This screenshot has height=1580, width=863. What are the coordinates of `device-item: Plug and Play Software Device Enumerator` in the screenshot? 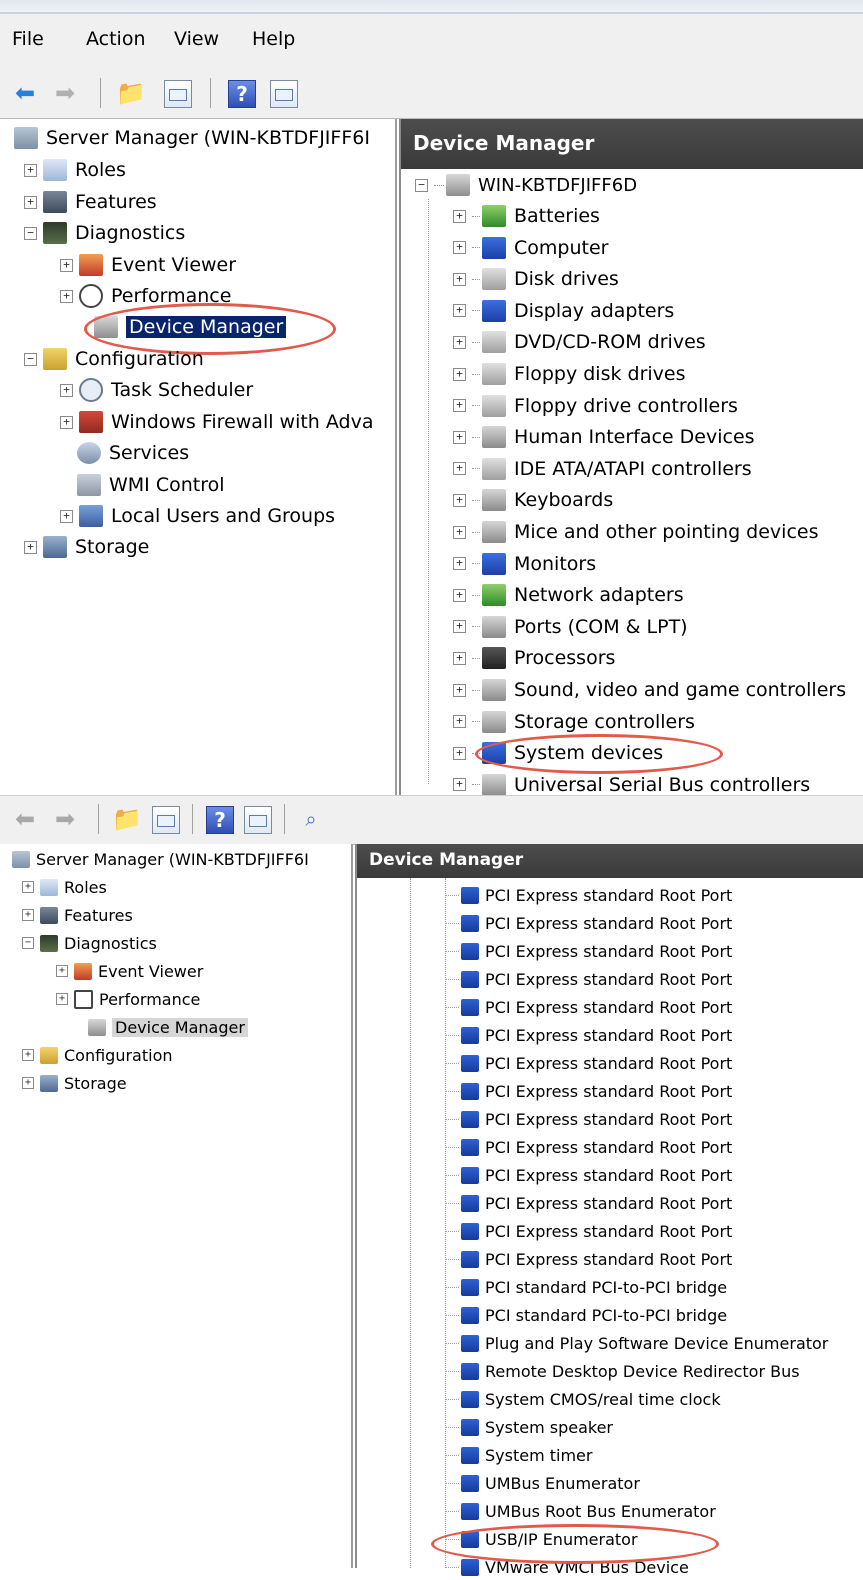 It's located at (636, 1343).